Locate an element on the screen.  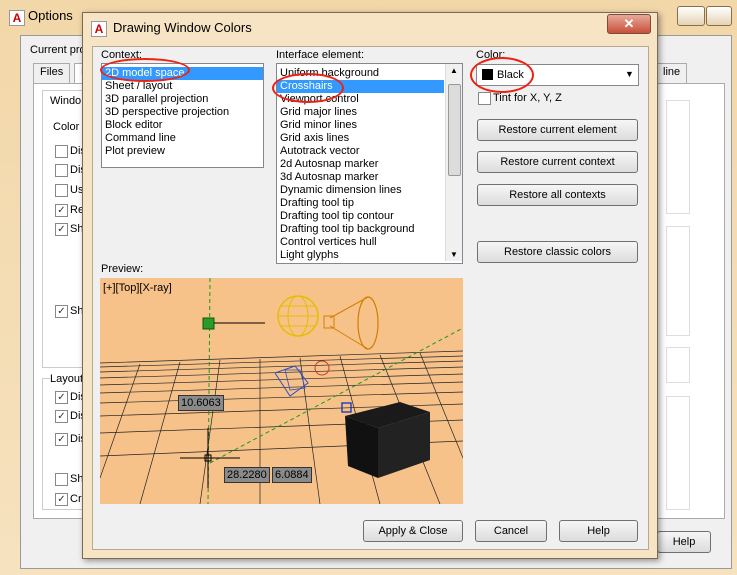
ie-scrollbar: ▲ ▼ is located at coordinates (453, 162).